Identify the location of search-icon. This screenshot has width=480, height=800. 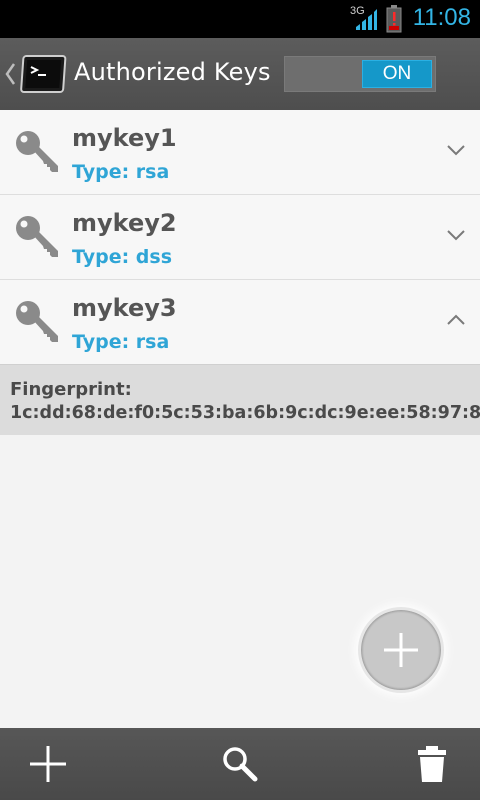
(240, 764).